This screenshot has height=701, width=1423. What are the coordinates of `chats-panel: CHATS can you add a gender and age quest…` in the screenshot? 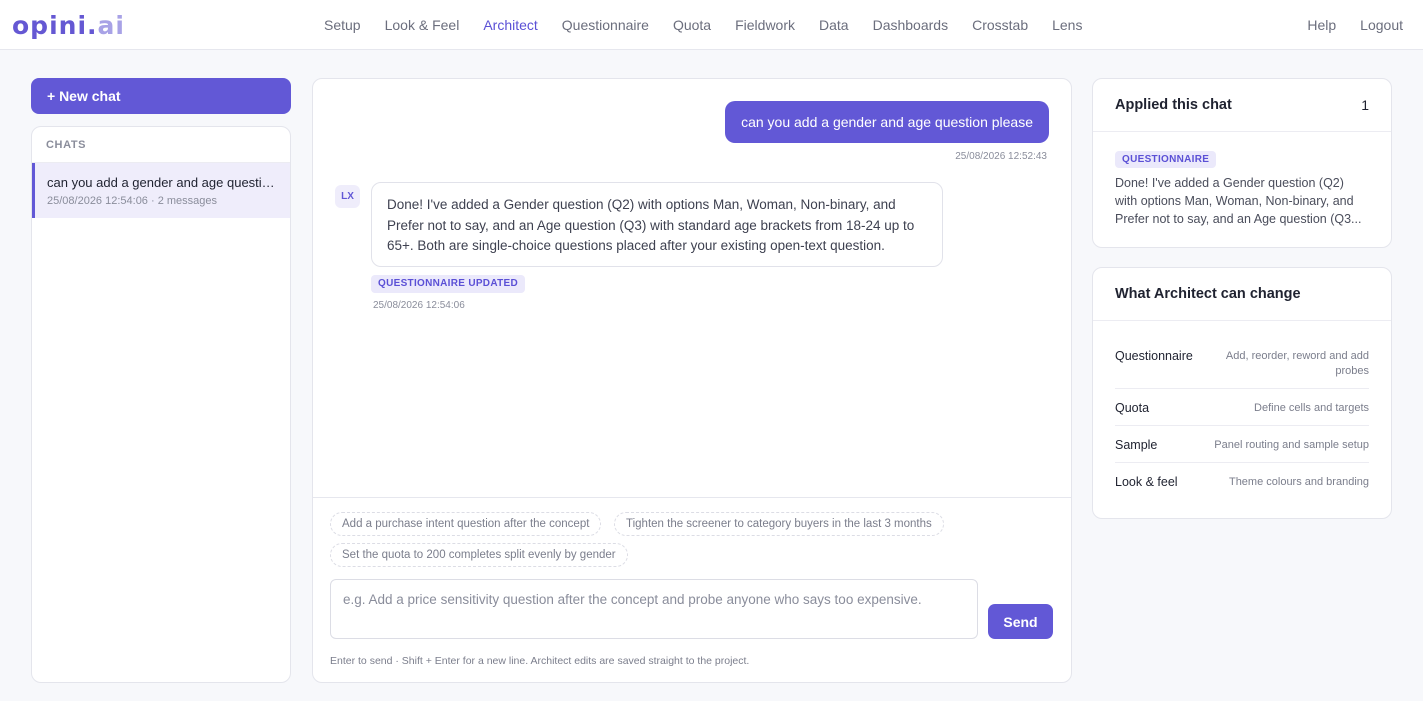 It's located at (161, 404).